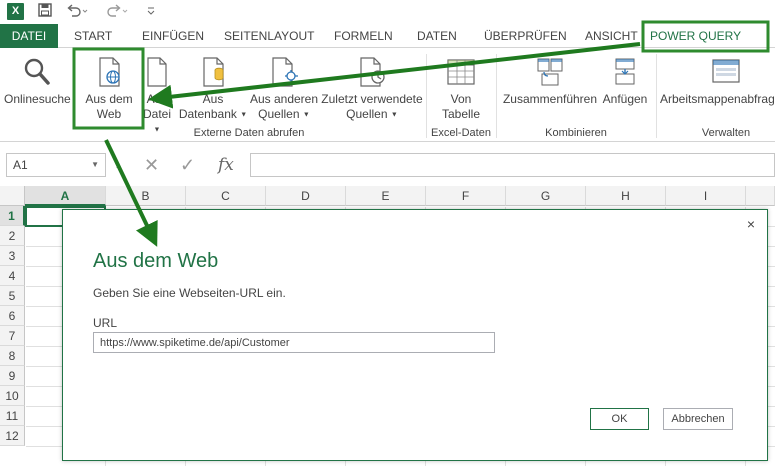 This screenshot has width=775, height=466. I want to click on column-header-e: E, so click(386, 196).